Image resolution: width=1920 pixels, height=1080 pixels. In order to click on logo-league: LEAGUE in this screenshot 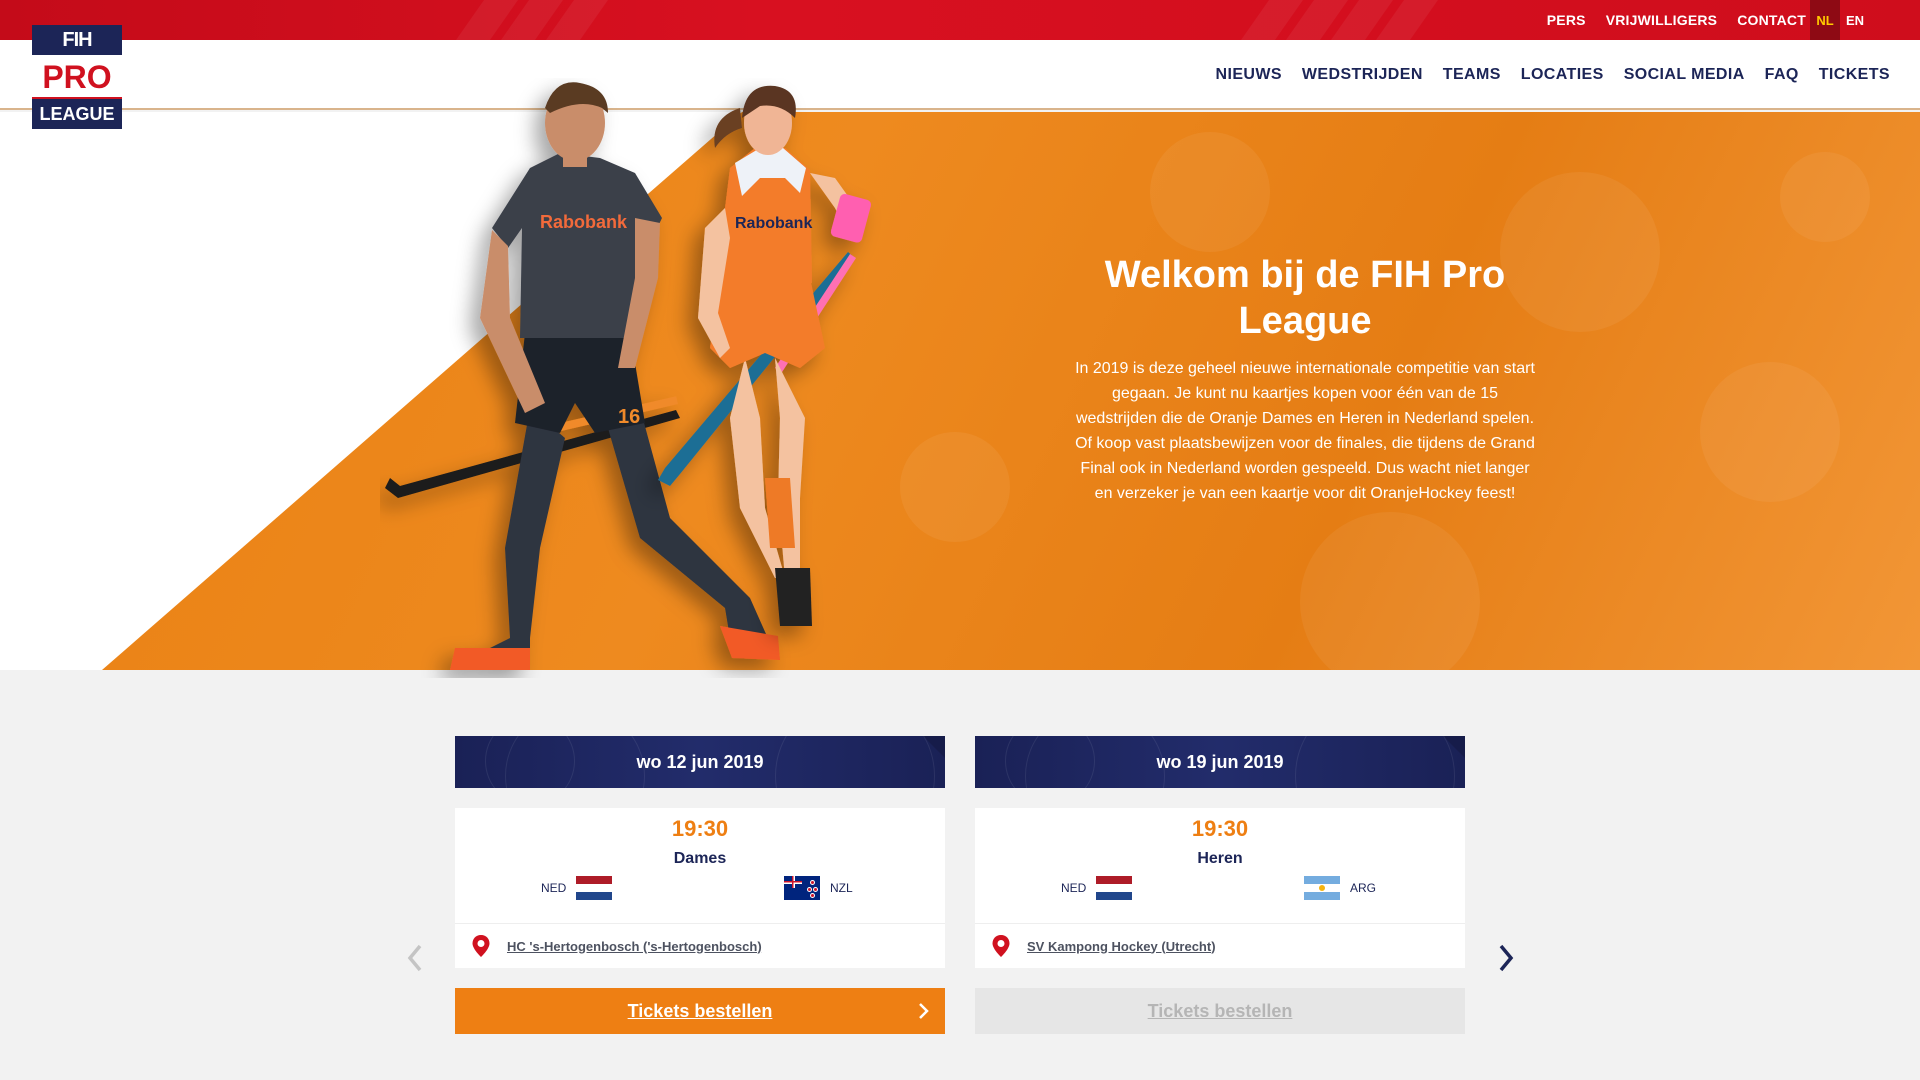, I will do `click(77, 114)`.